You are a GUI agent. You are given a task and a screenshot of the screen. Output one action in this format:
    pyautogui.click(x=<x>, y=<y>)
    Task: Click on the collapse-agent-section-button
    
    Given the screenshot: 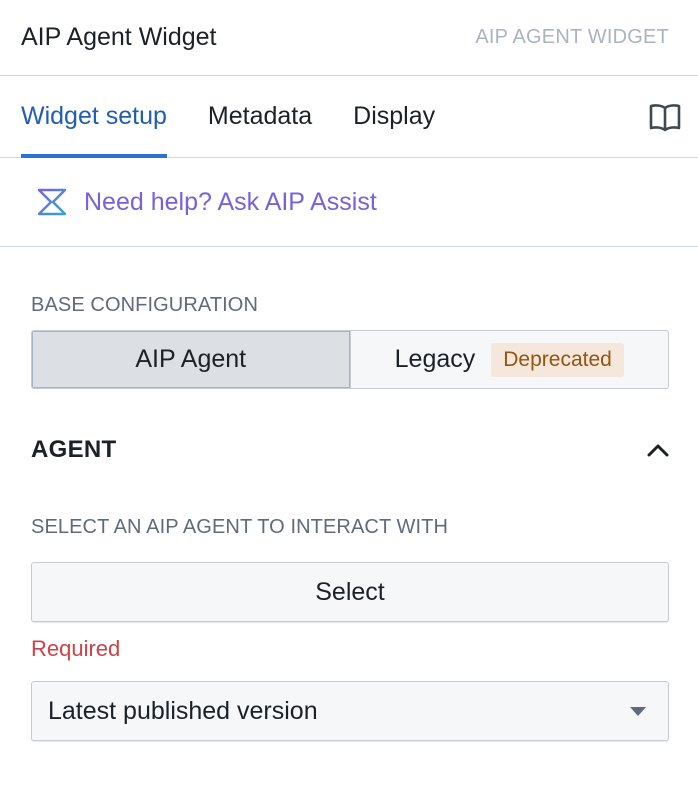 What is the action you would take?
    pyautogui.click(x=658, y=450)
    